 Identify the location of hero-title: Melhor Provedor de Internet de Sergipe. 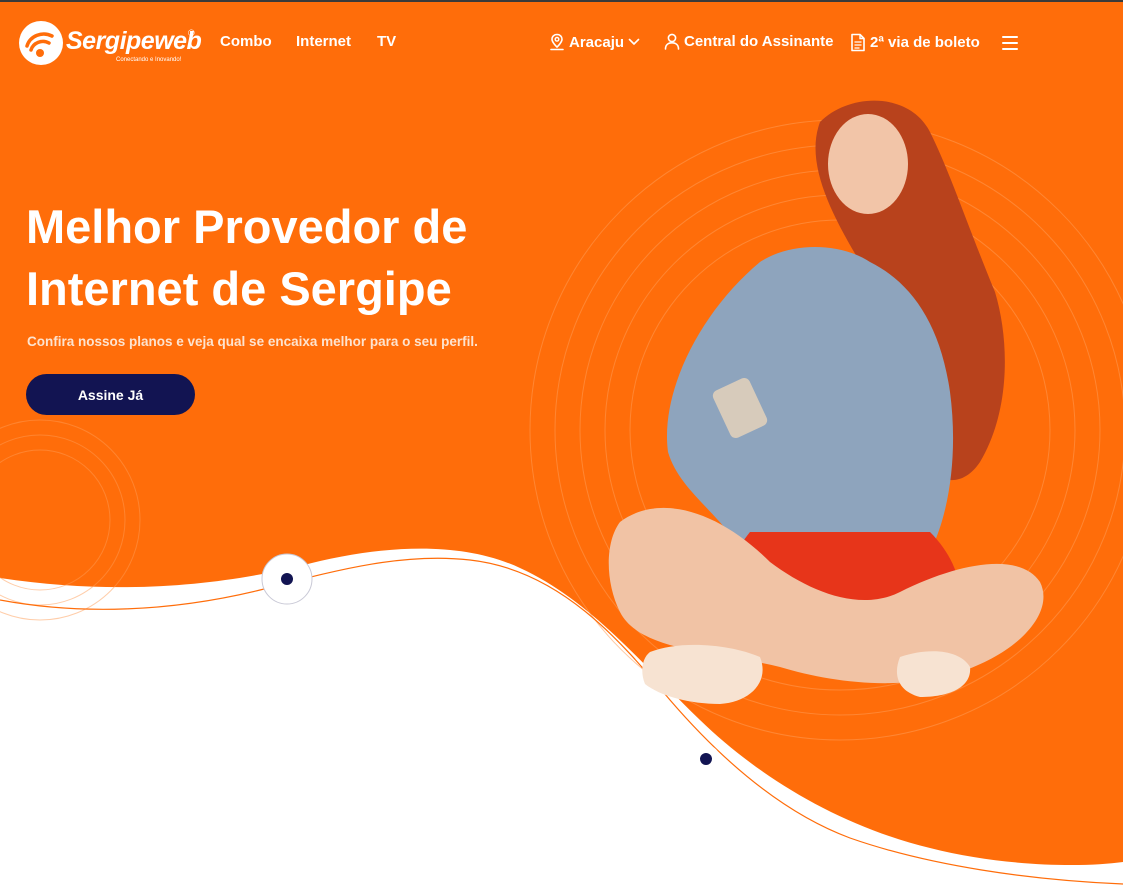
(286, 258).